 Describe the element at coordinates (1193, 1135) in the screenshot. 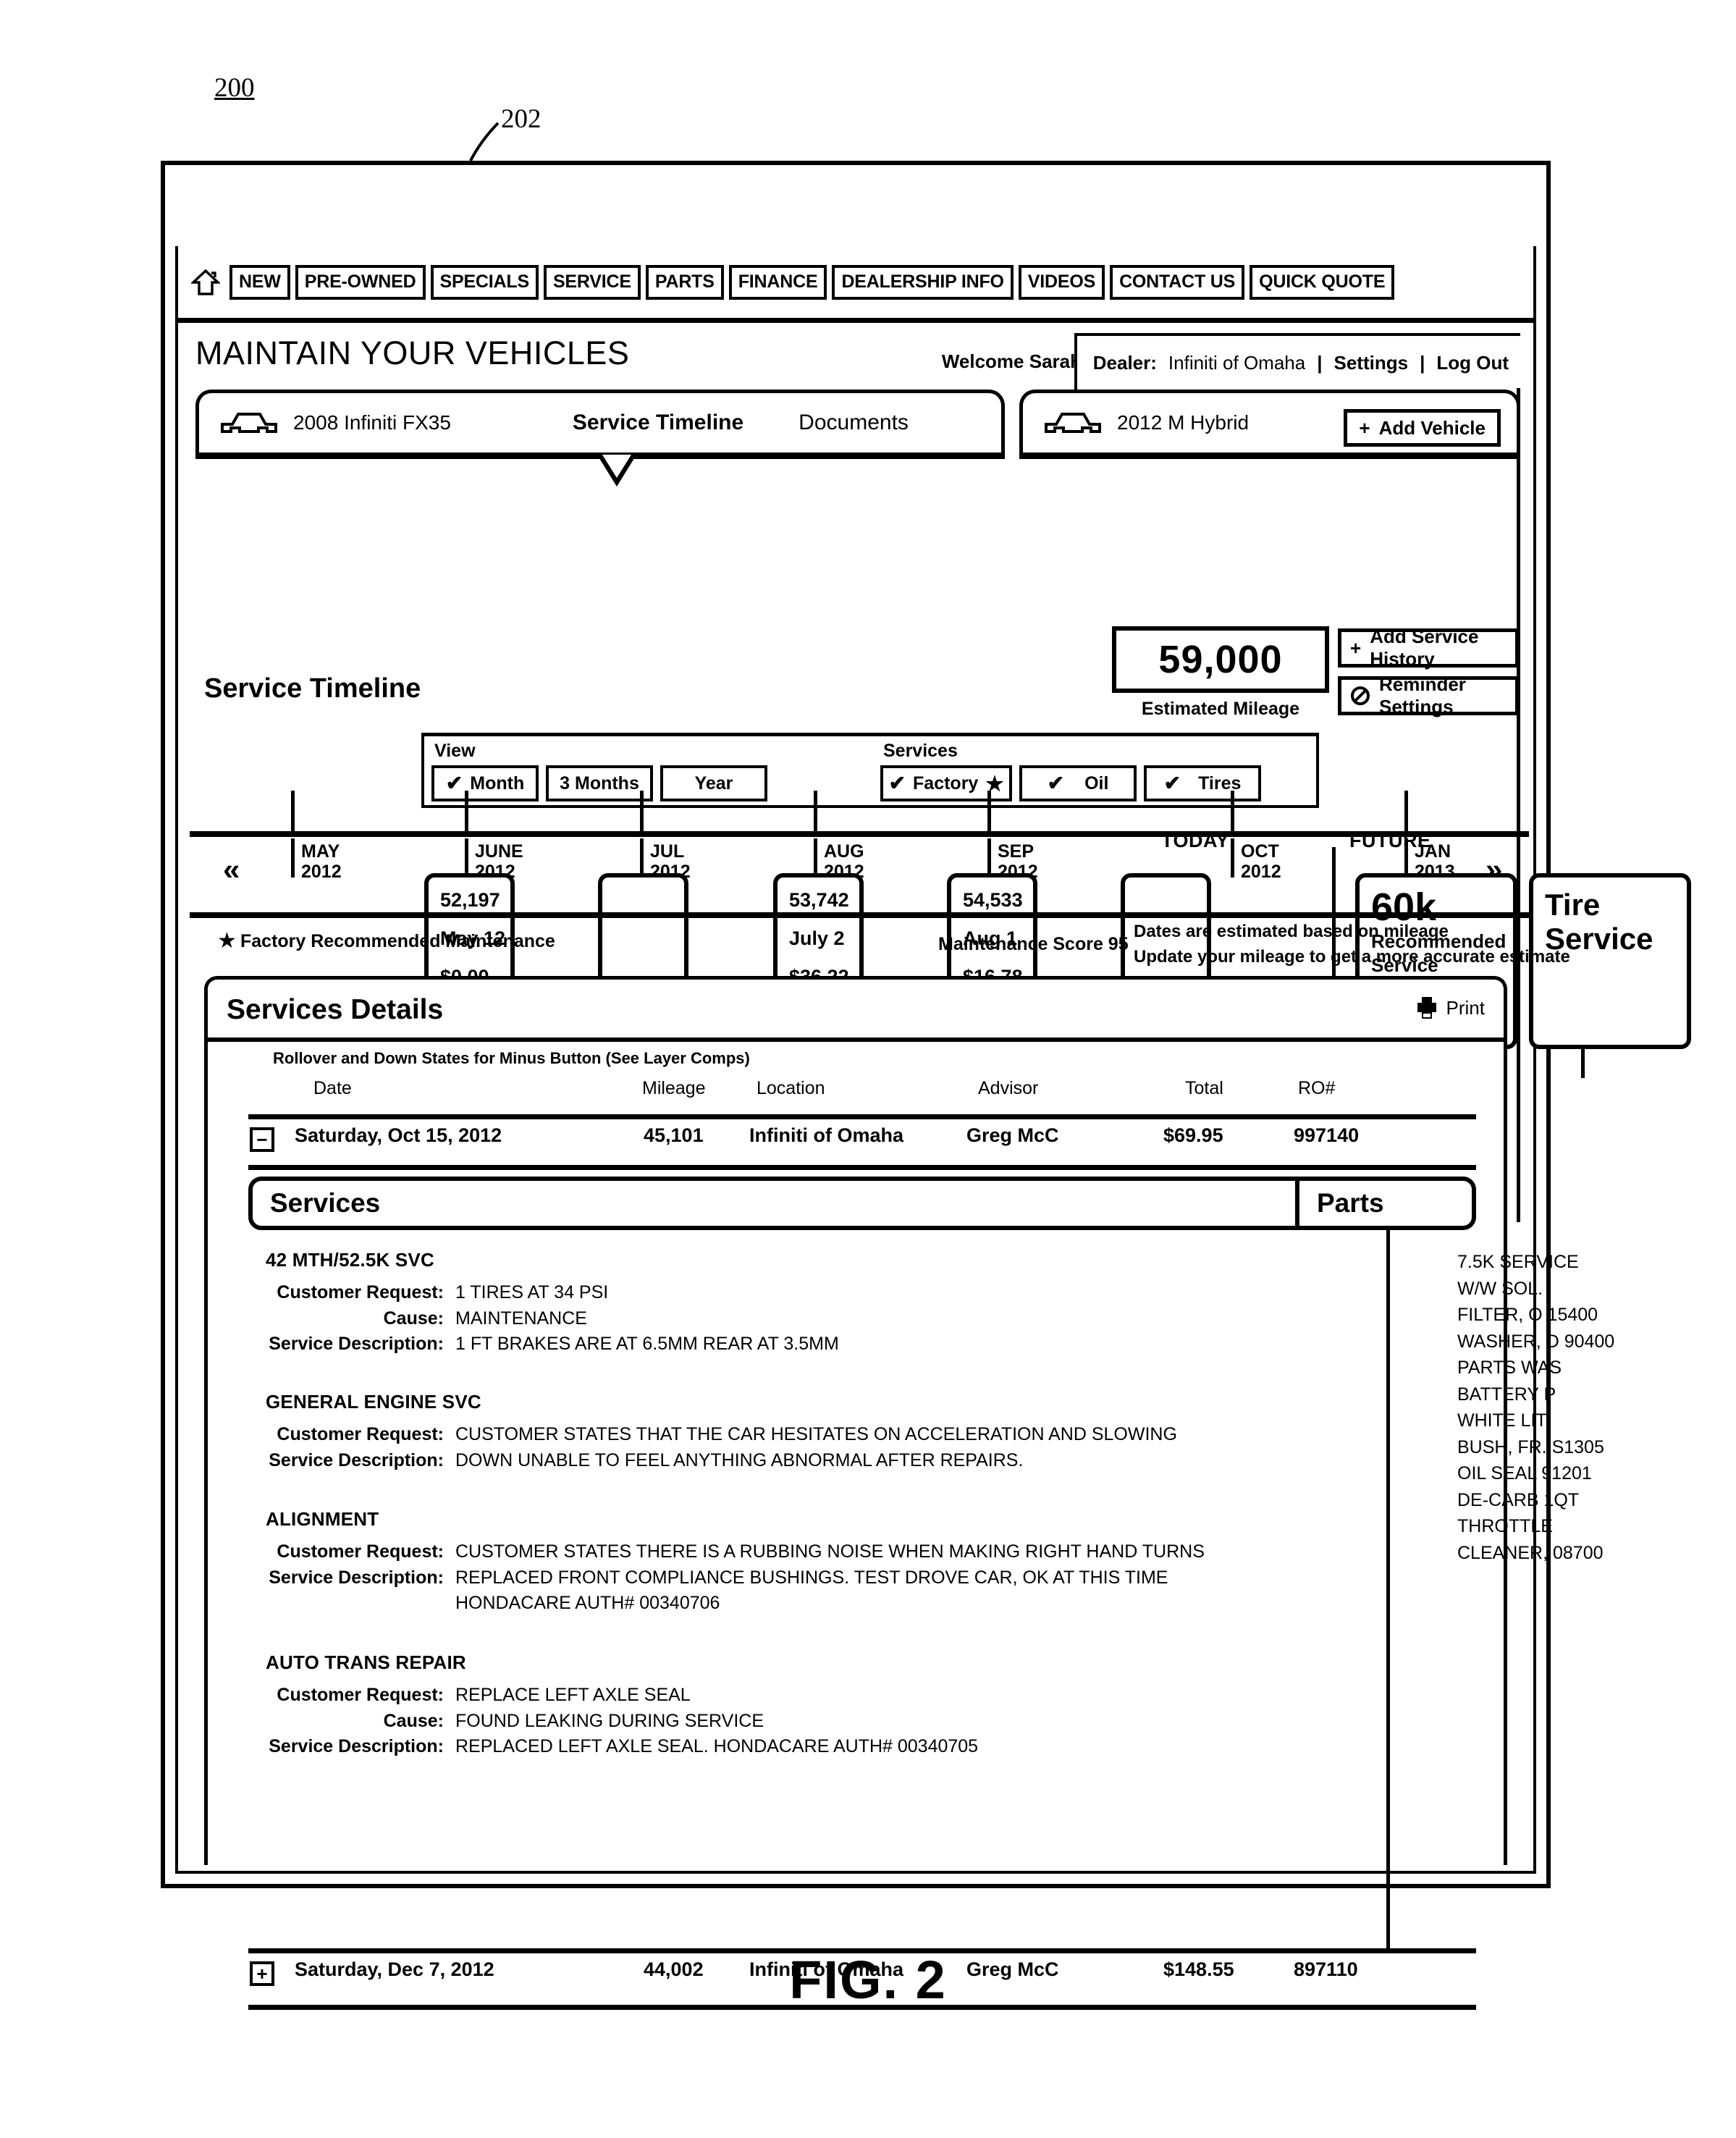

I see `row-total: $69.95` at that location.